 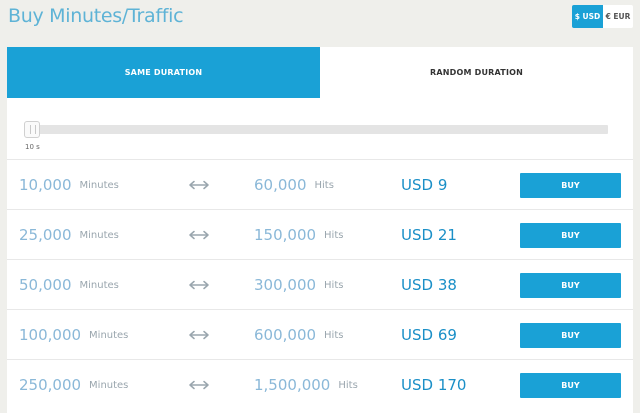 I want to click on minutes-cell: 25,000 Minutes, so click(x=69, y=235).